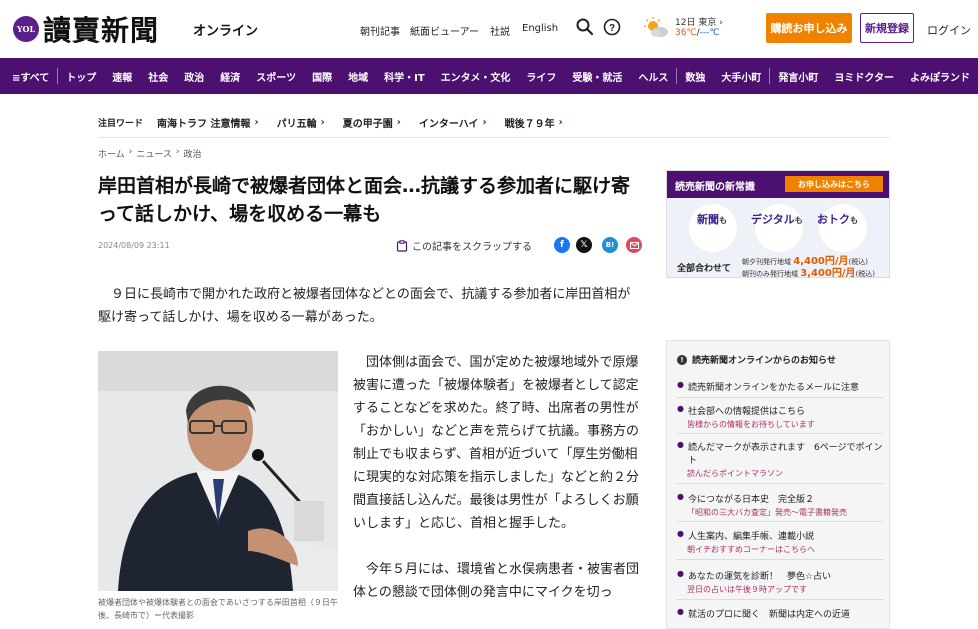 The width and height of the screenshot is (978, 629). What do you see at coordinates (780, 542) in the screenshot?
I see `notice-item: ● 人生案内、編集手帳、連載小説 朝イチおすすめコーナーはこちらへ` at bounding box center [780, 542].